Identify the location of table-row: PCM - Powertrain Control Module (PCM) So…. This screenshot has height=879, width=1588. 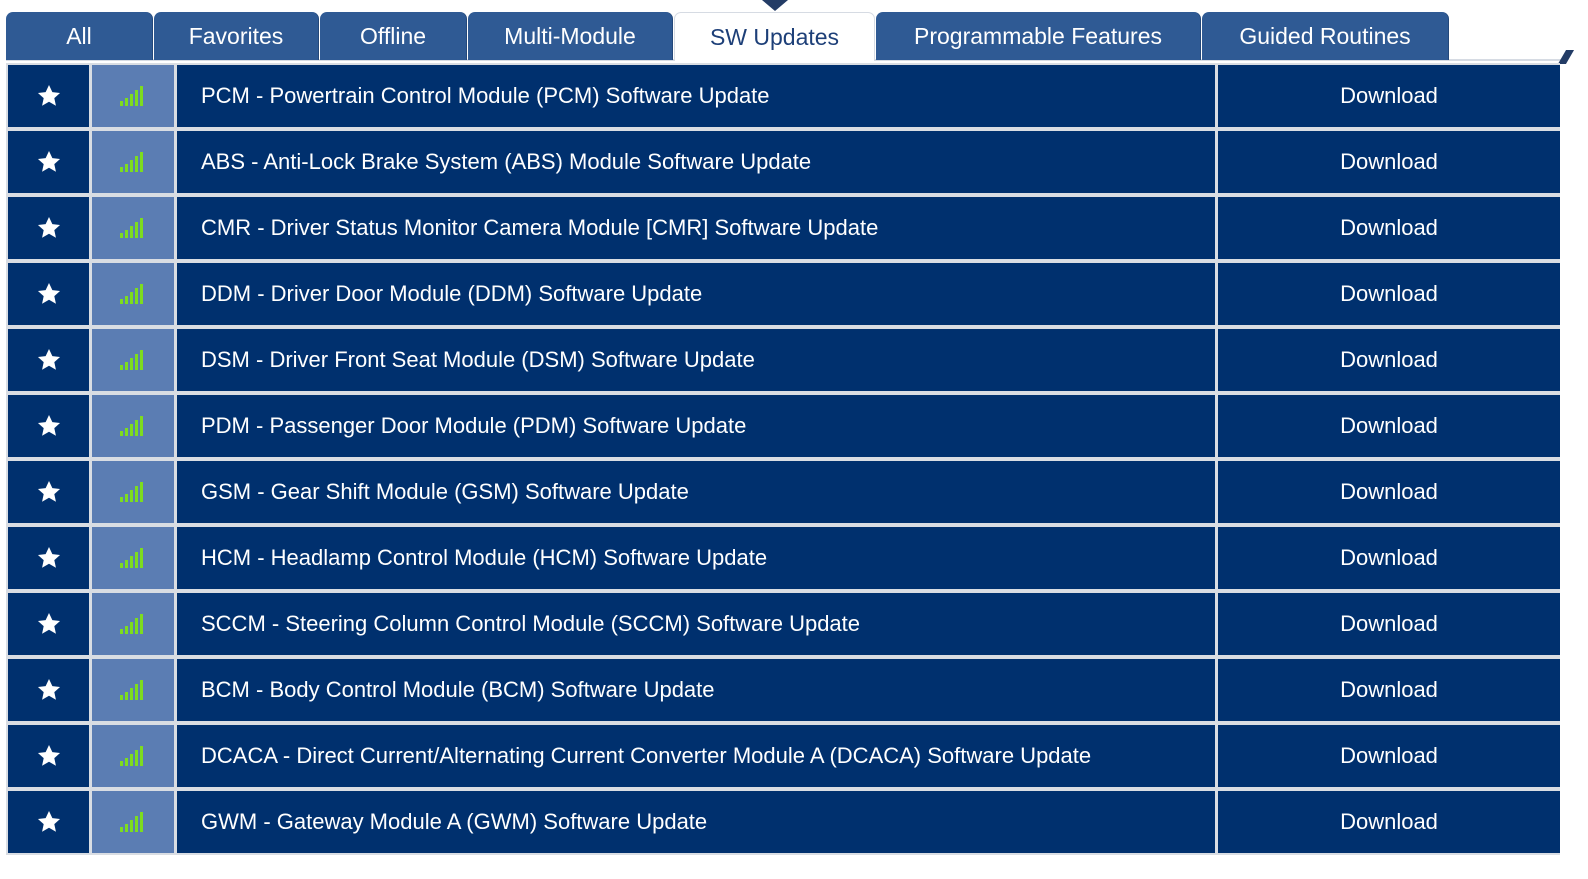
(783, 96).